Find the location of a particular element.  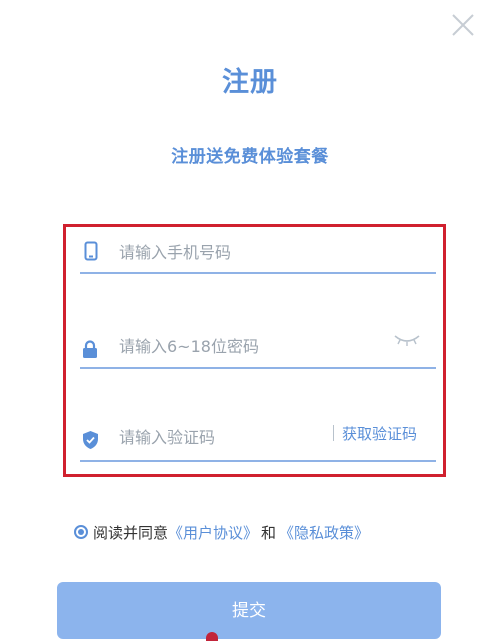

phone-input is located at coordinates (269, 252).